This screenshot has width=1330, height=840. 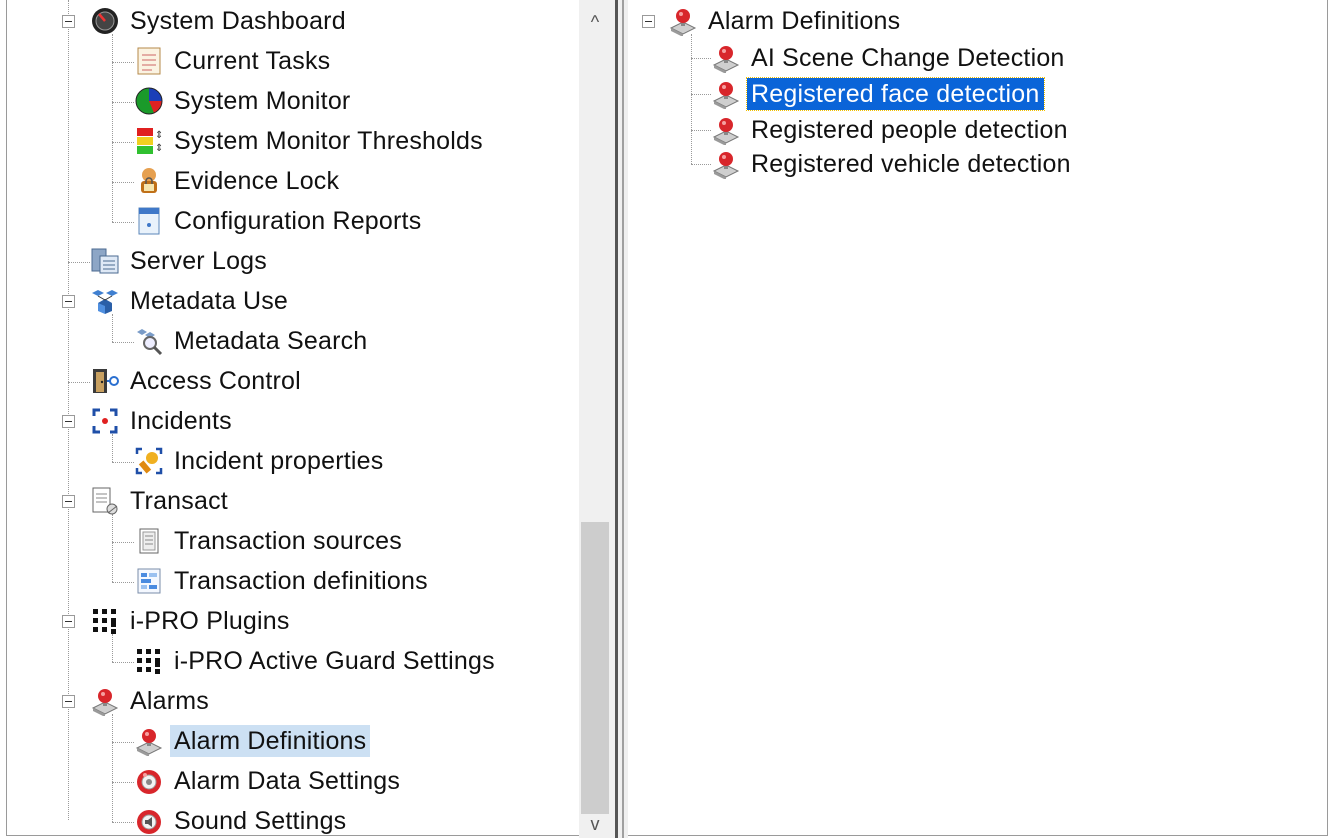 What do you see at coordinates (161, 501) in the screenshot?
I see `tree-item-transact: Transact` at bounding box center [161, 501].